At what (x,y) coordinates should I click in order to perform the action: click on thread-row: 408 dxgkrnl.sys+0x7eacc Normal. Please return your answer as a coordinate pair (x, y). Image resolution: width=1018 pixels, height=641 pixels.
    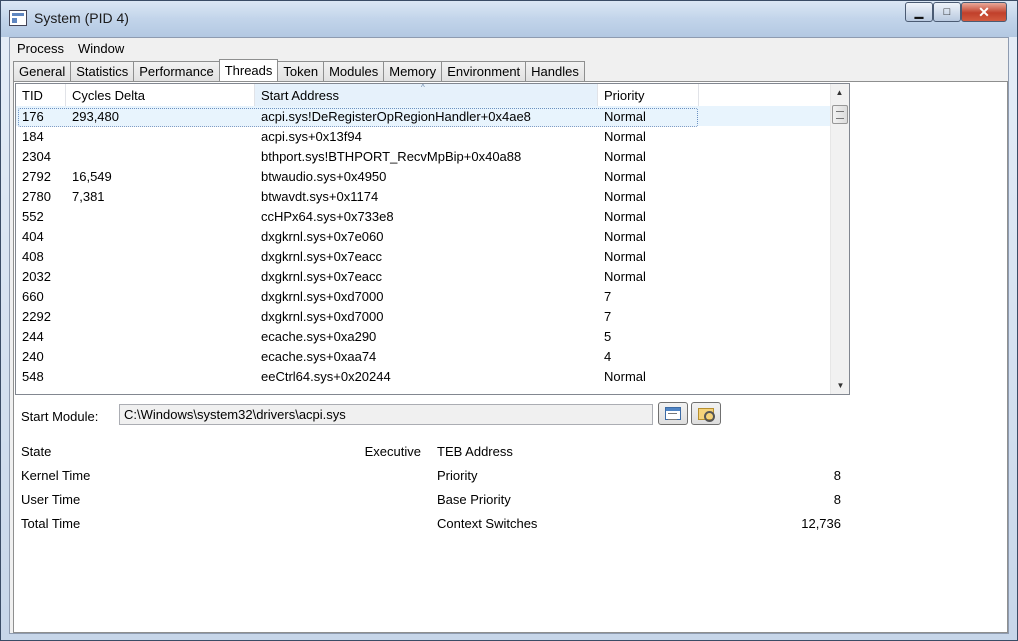
    Looking at the image, I should click on (423, 256).